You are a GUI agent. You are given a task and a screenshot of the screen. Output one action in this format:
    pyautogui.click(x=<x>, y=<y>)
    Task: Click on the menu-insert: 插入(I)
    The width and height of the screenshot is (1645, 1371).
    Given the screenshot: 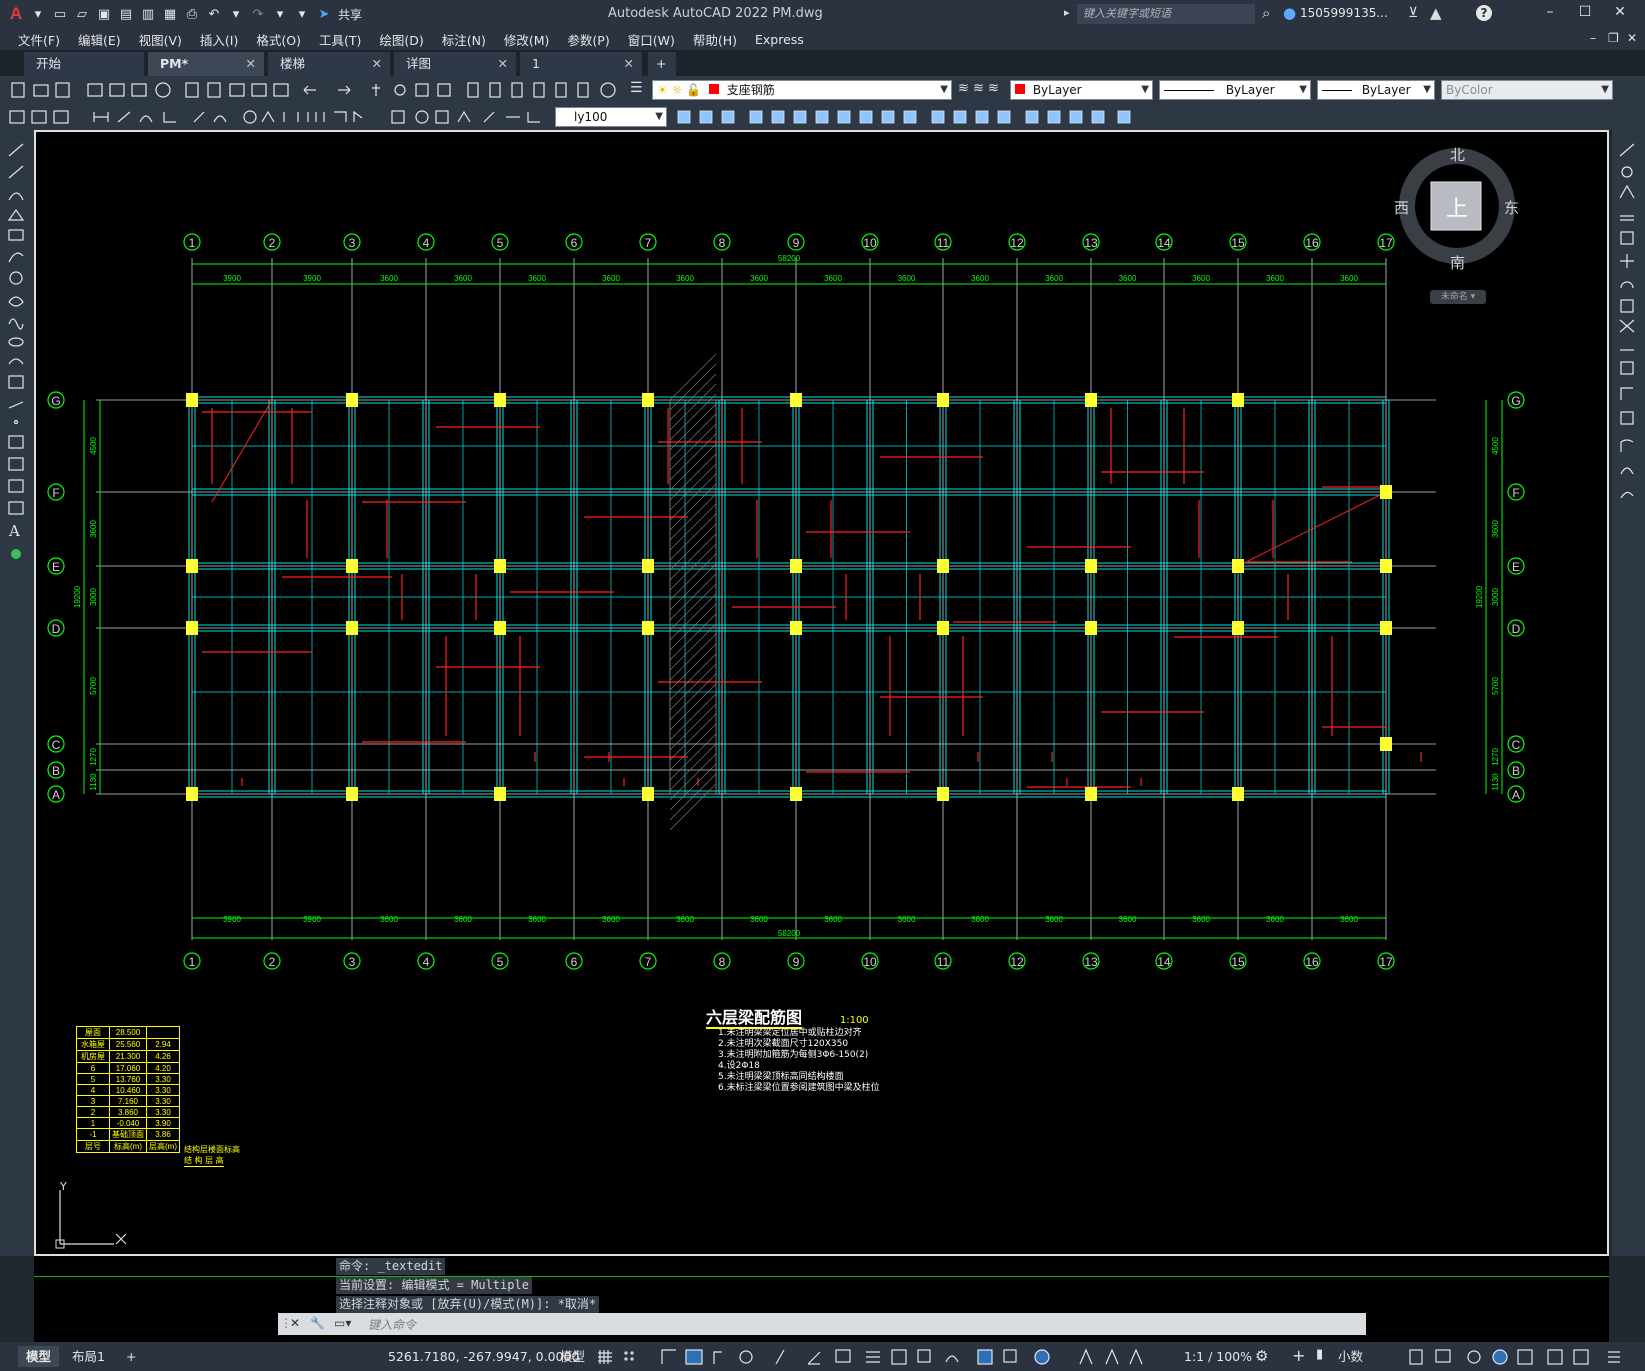 What is the action you would take?
    pyautogui.click(x=219, y=39)
    